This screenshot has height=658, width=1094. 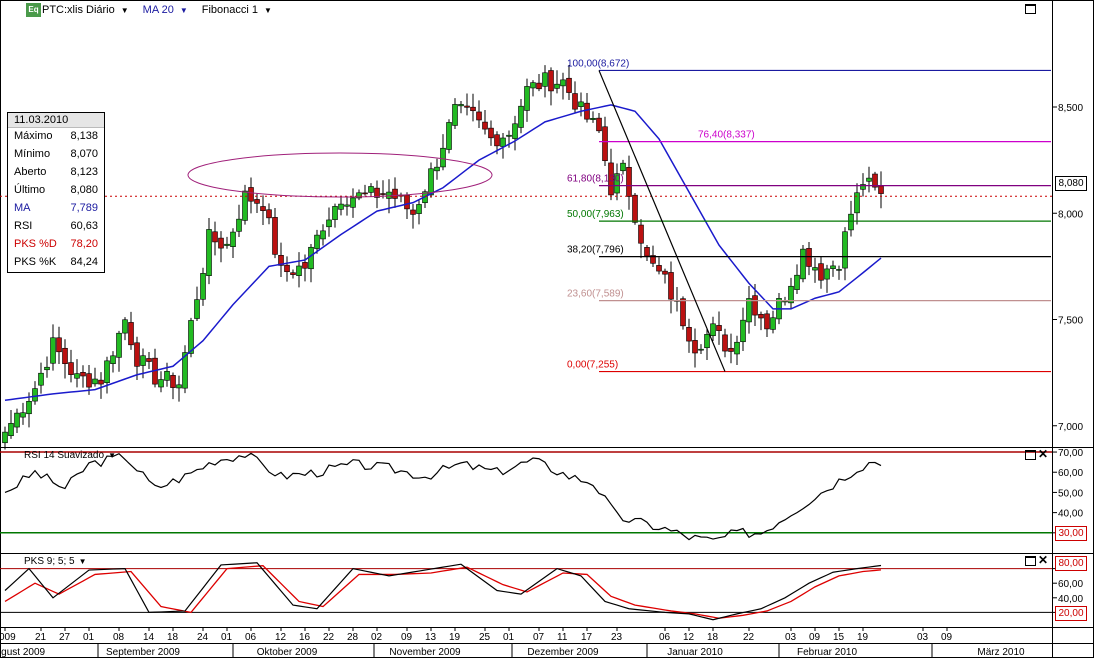 What do you see at coordinates (70, 455) in the screenshot?
I see `rsi-panel-selector: RSI 14 Suavizado ▼` at bounding box center [70, 455].